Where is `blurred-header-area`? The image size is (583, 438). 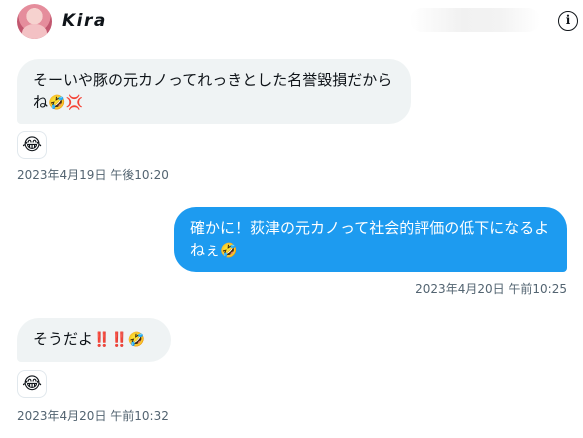 blurred-header-area is located at coordinates (475, 20).